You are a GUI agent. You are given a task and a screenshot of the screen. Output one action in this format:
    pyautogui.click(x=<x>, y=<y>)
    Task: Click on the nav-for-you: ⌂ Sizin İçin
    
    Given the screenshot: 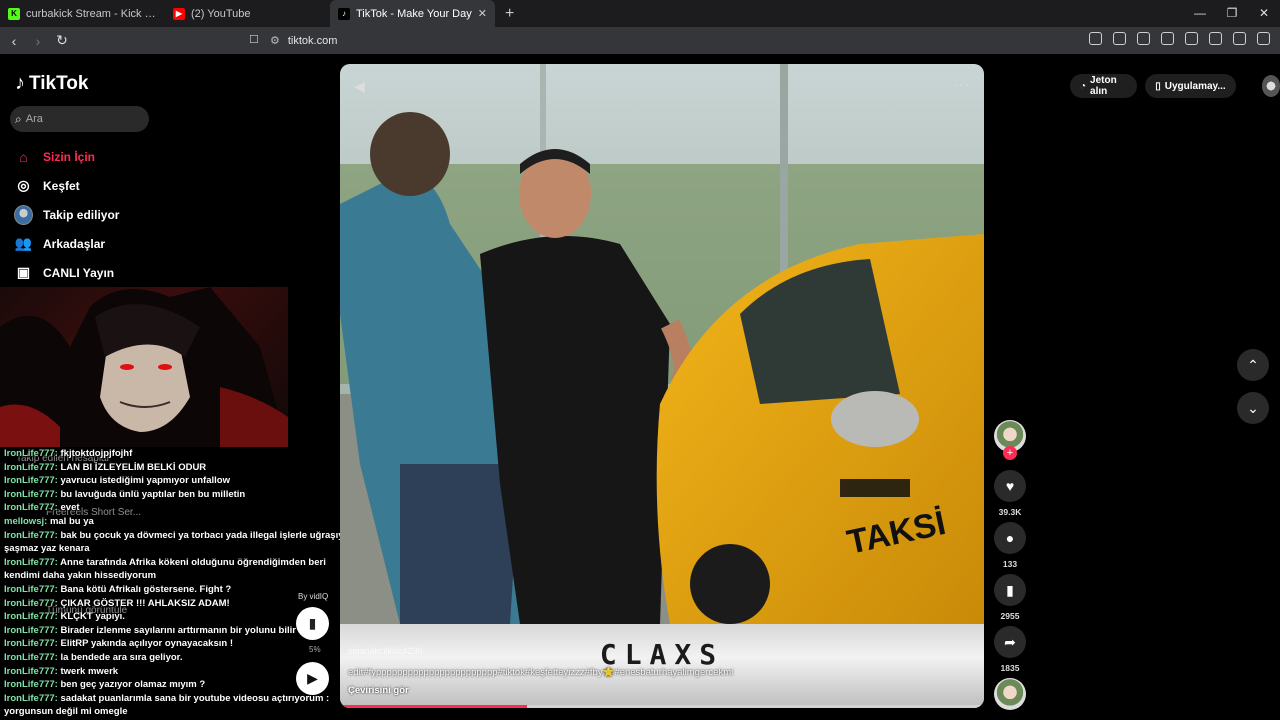 What is the action you would take?
    pyautogui.click(x=66, y=156)
    